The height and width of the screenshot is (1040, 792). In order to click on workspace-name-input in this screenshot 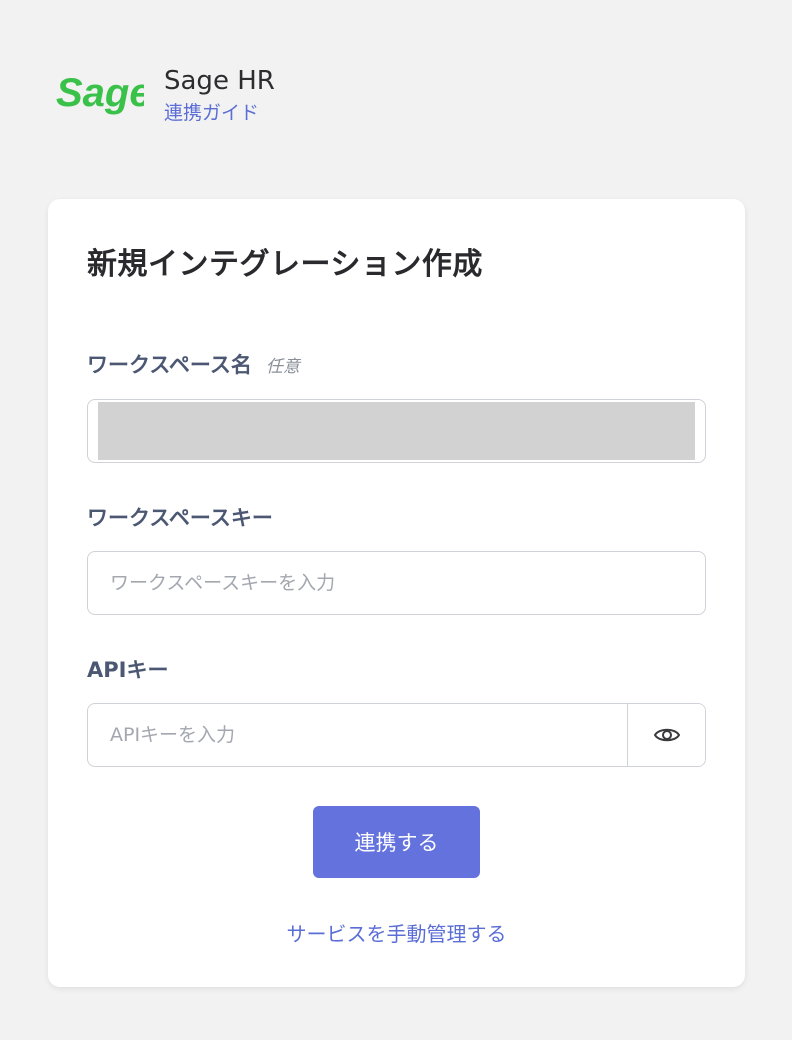, I will do `click(396, 431)`.